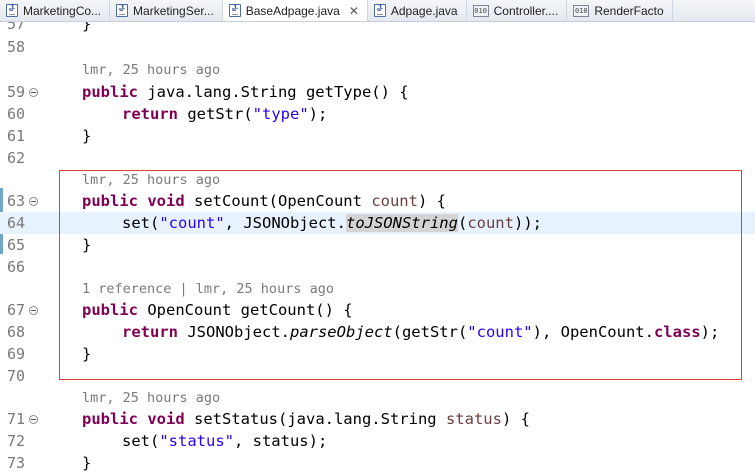 The width and height of the screenshot is (755, 476). Describe the element at coordinates (16, 245) in the screenshot. I see `line-number: 65` at that location.